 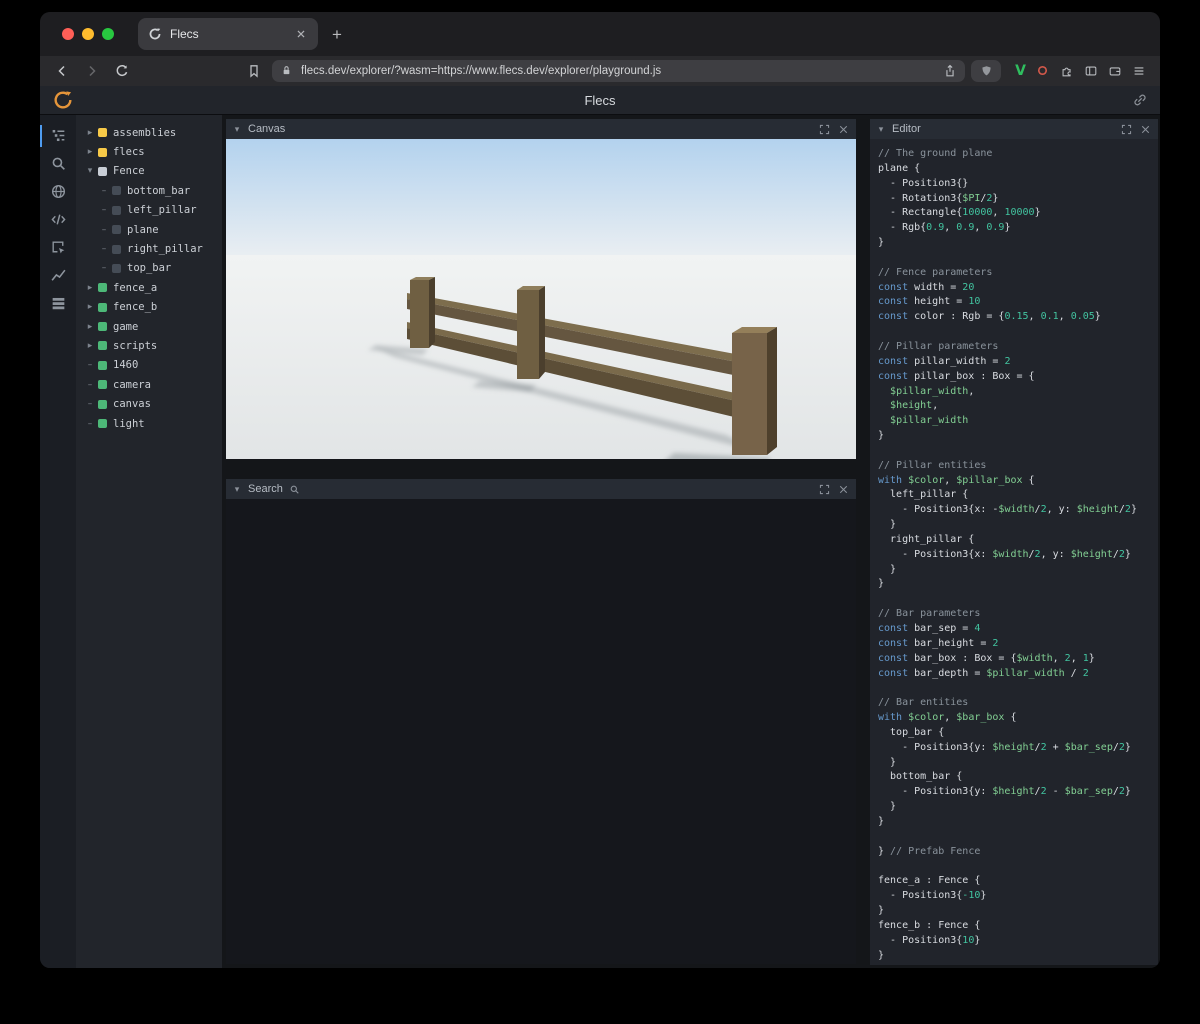 I want to click on tree-item-bottom_bar: – bottom_bar, so click(x=149, y=190).